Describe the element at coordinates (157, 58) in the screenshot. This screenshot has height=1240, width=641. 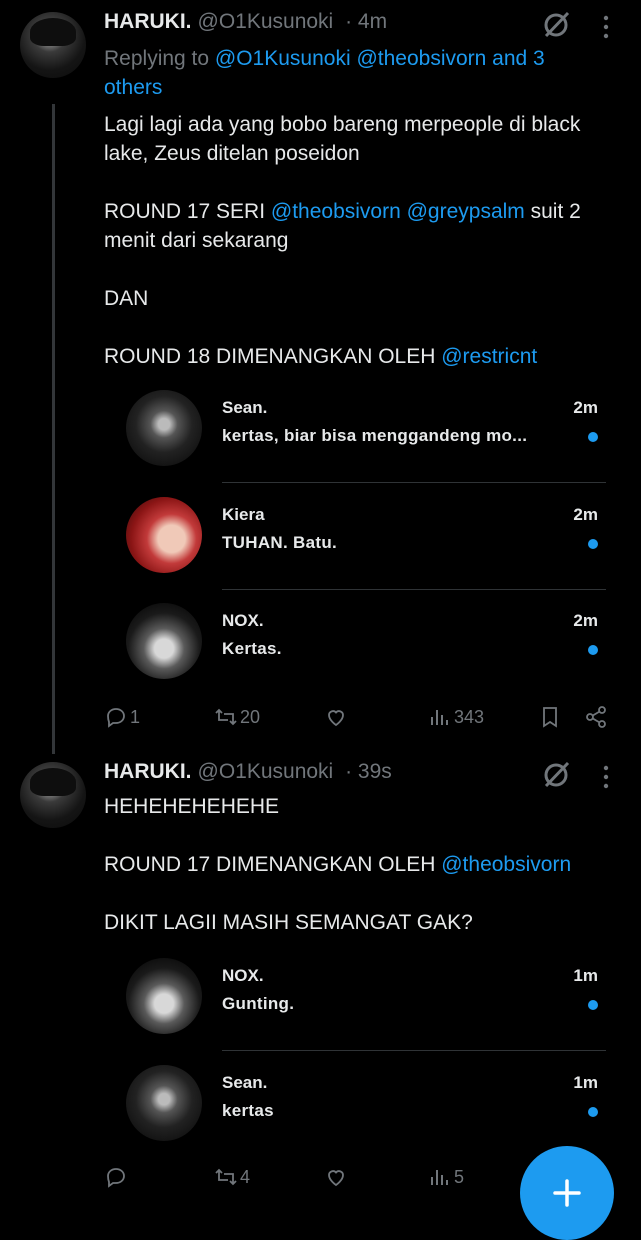
I see `replying-prefix: Replying to` at that location.